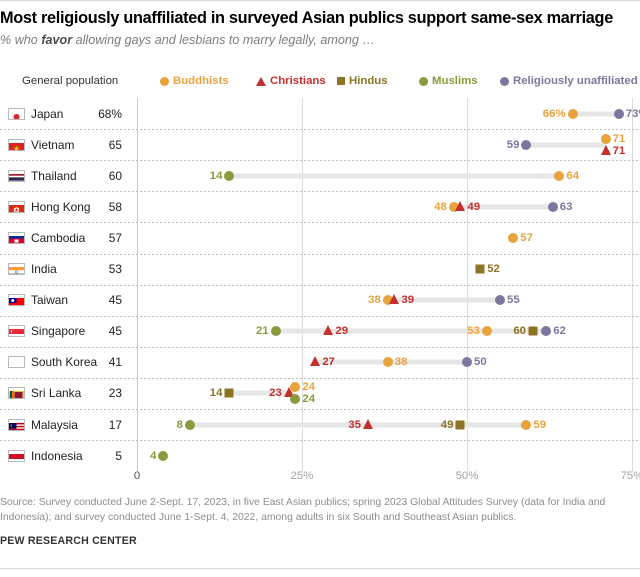 This screenshot has width=640, height=577. What do you see at coordinates (447, 424) in the screenshot?
I see `value-label-hindus: 49` at bounding box center [447, 424].